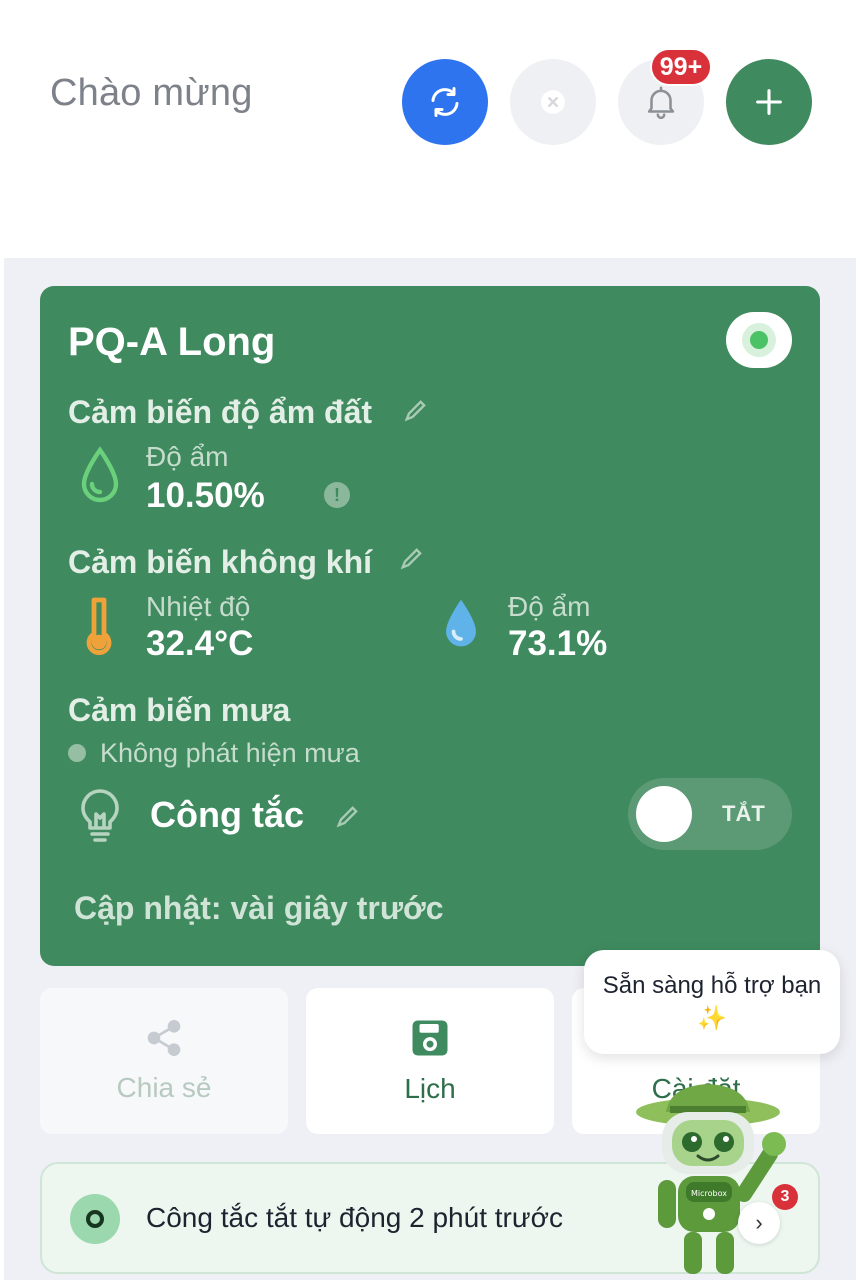 Image resolution: width=860 pixels, height=1280 pixels. Describe the element at coordinates (348, 816) in the screenshot. I see `edit-switch-icon` at that location.